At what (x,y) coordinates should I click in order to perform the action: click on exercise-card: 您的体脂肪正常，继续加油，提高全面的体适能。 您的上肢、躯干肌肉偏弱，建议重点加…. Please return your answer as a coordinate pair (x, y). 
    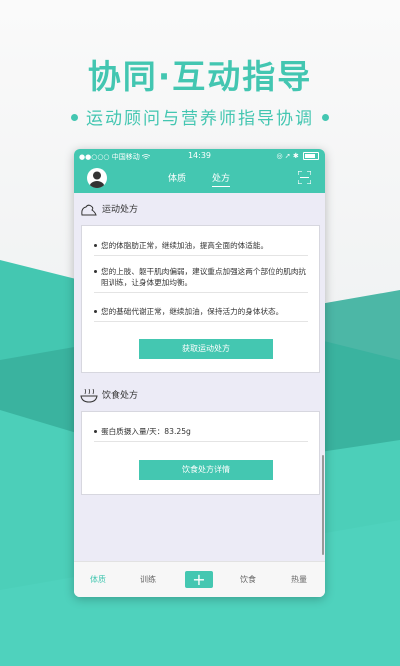
    Looking at the image, I should click on (200, 299).